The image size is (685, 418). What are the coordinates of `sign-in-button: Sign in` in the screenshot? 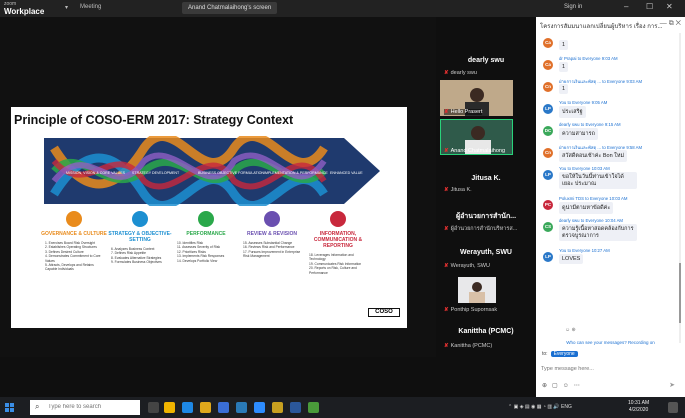 It's located at (573, 7).